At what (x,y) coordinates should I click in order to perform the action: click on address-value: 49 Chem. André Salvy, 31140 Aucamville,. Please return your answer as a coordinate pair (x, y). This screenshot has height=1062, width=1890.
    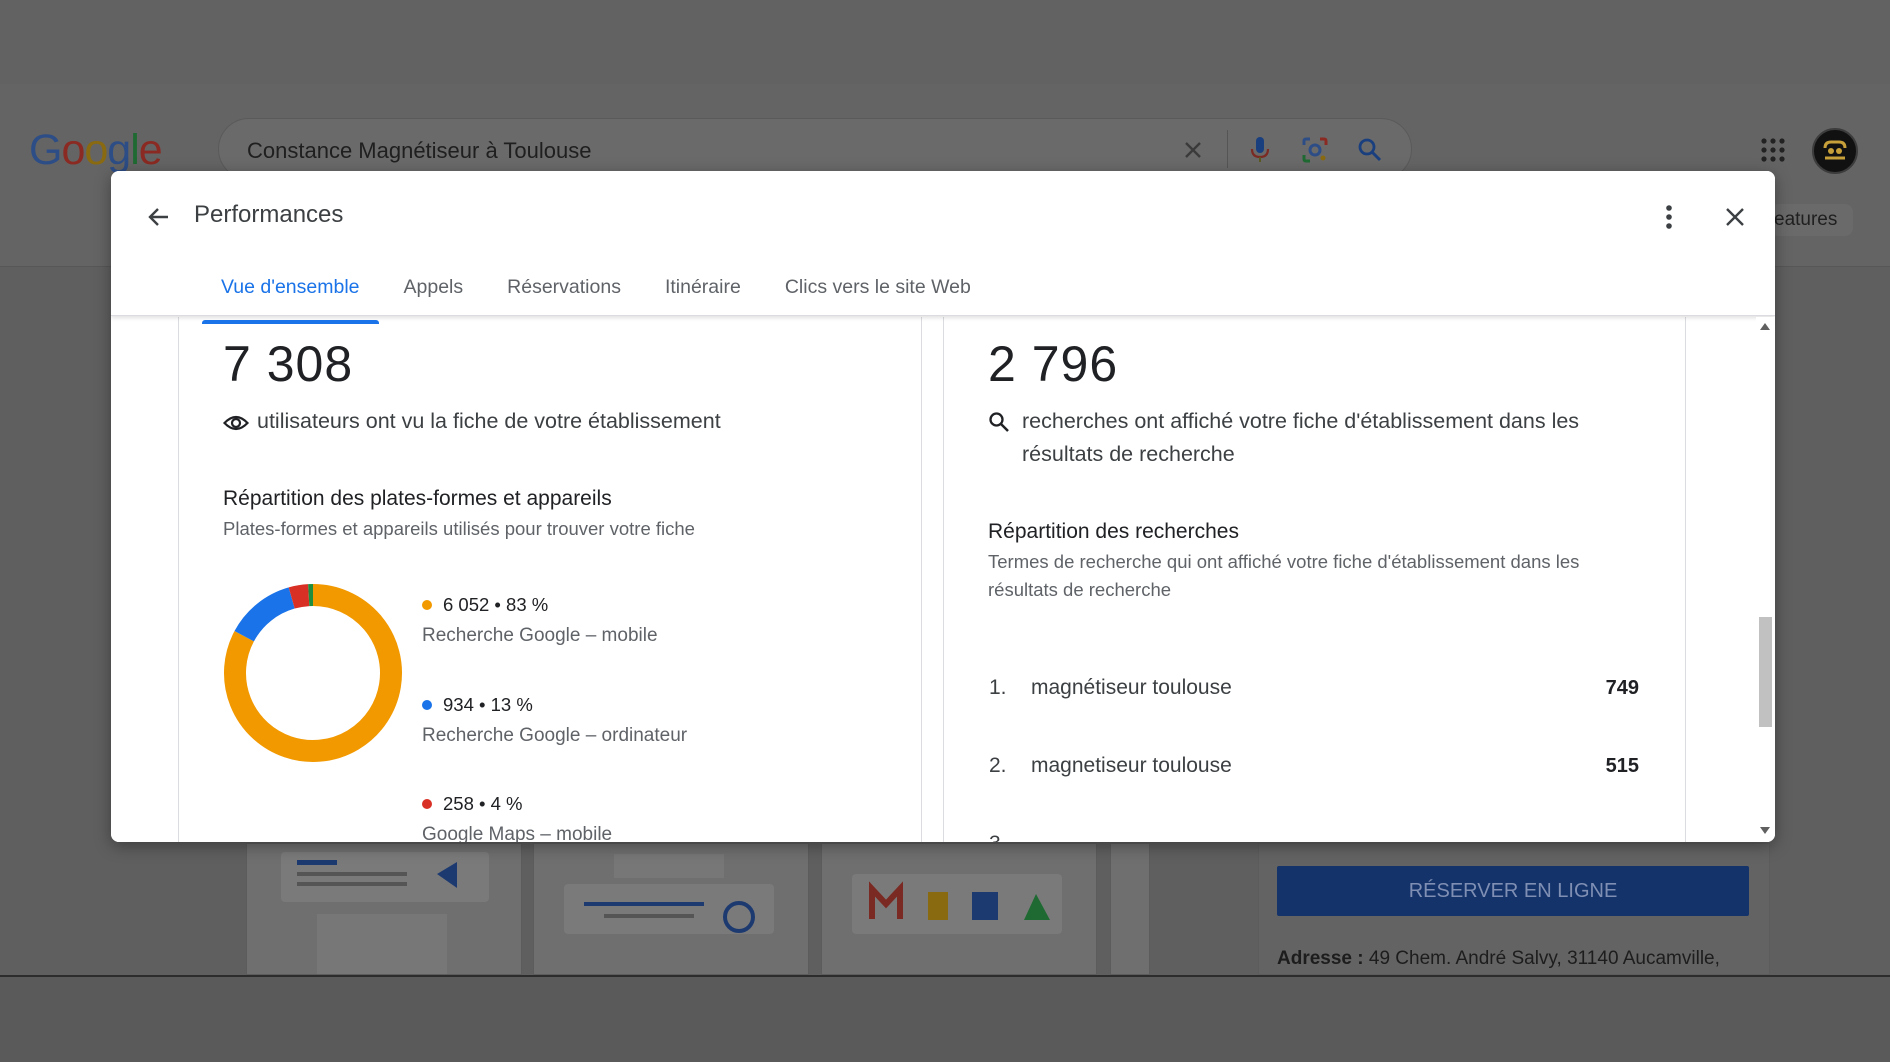
    Looking at the image, I should click on (1544, 958).